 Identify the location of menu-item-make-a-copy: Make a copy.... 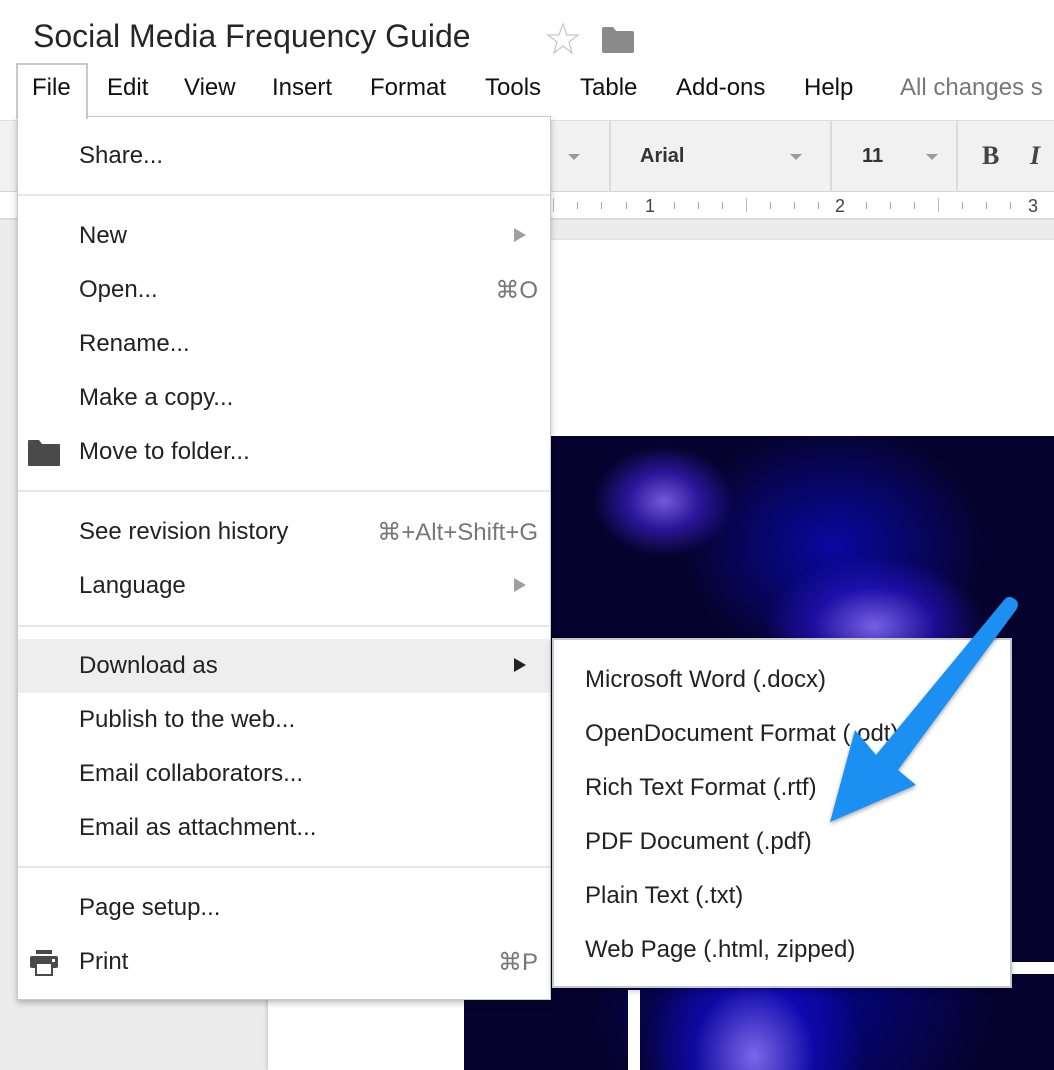
(284, 398).